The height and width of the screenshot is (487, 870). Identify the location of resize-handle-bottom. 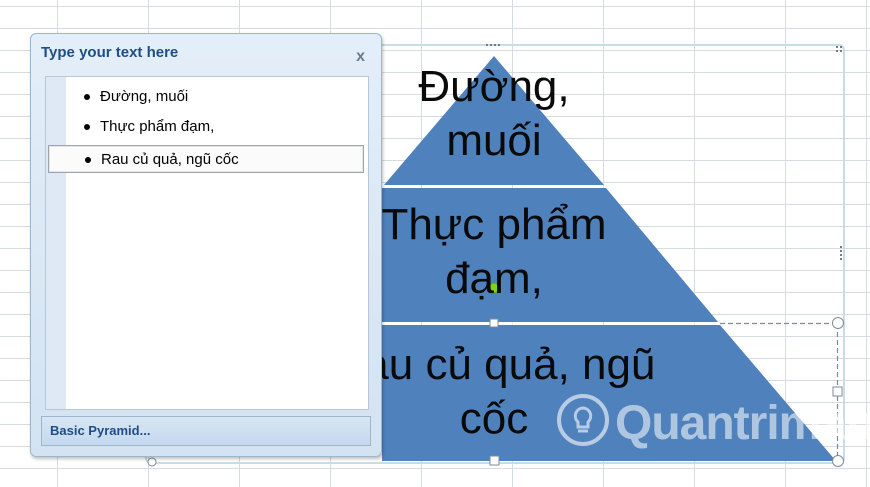
(494, 460).